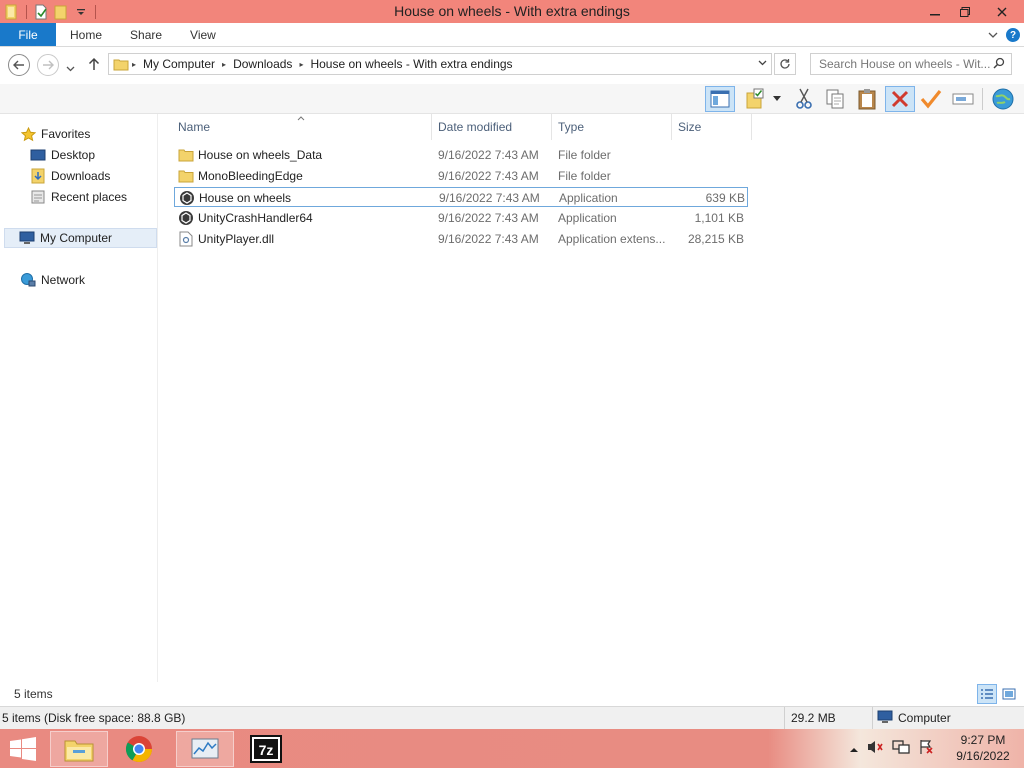 The width and height of the screenshot is (1024, 768). Describe the element at coordinates (720, 99) in the screenshot. I see `preview-pane-icon` at that location.